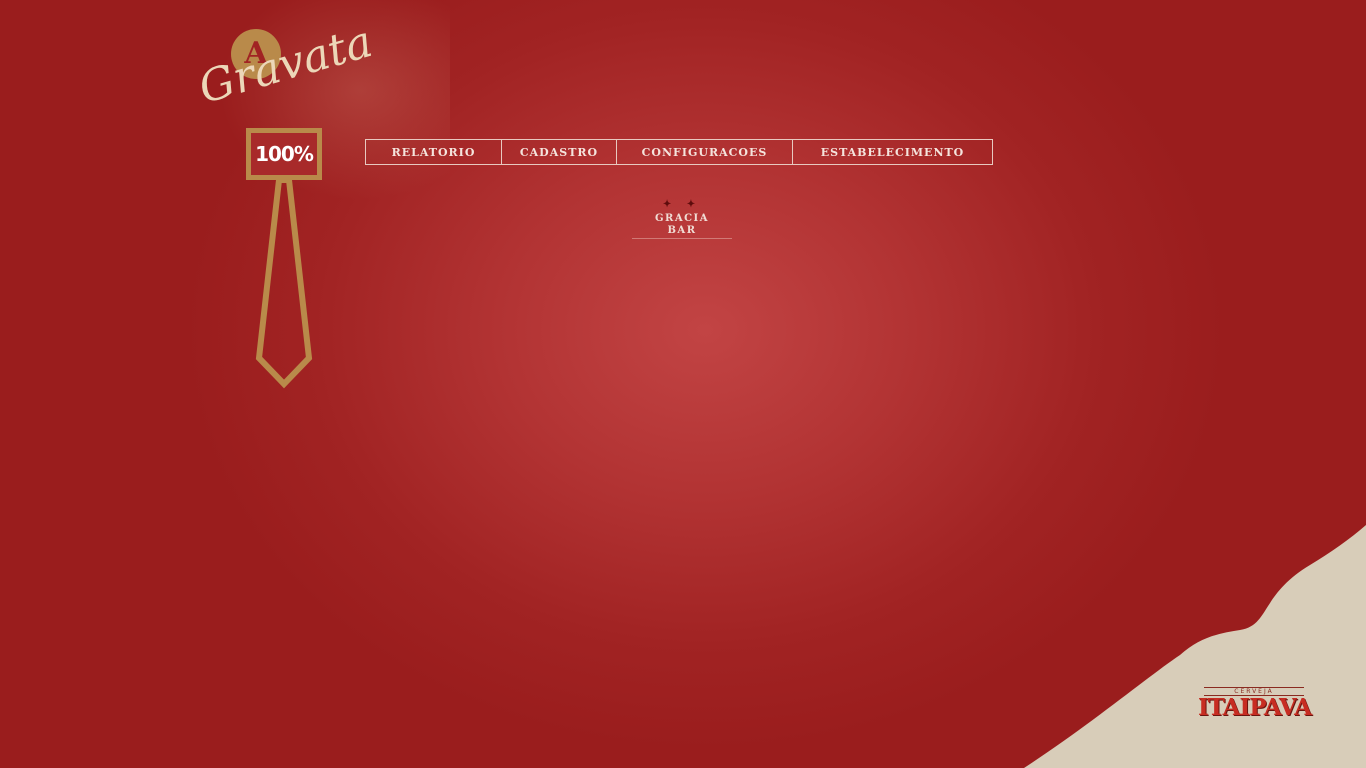 This screenshot has height=768, width=1366. What do you see at coordinates (285, 65) in the screenshot?
I see `logo-script-text: Gravata` at bounding box center [285, 65].